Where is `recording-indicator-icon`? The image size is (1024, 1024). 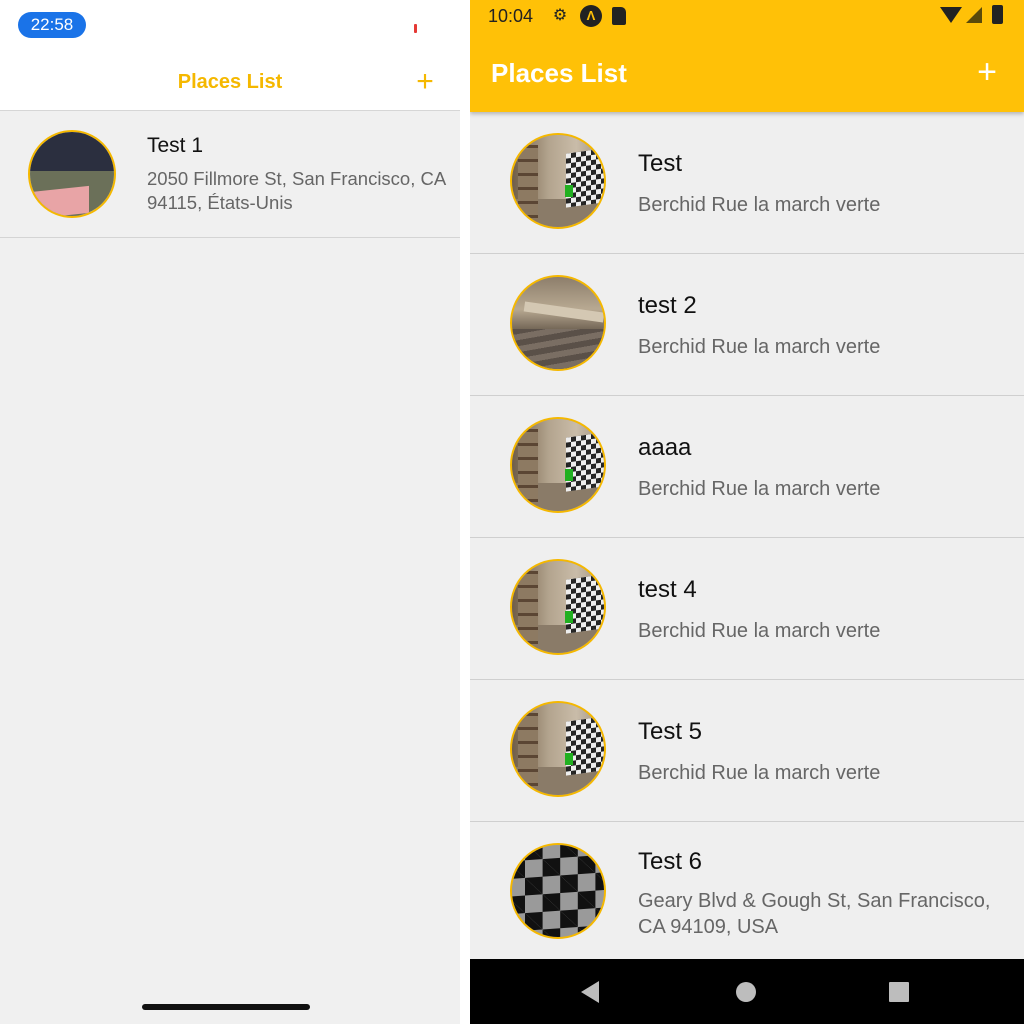 recording-indicator-icon is located at coordinates (415, 28).